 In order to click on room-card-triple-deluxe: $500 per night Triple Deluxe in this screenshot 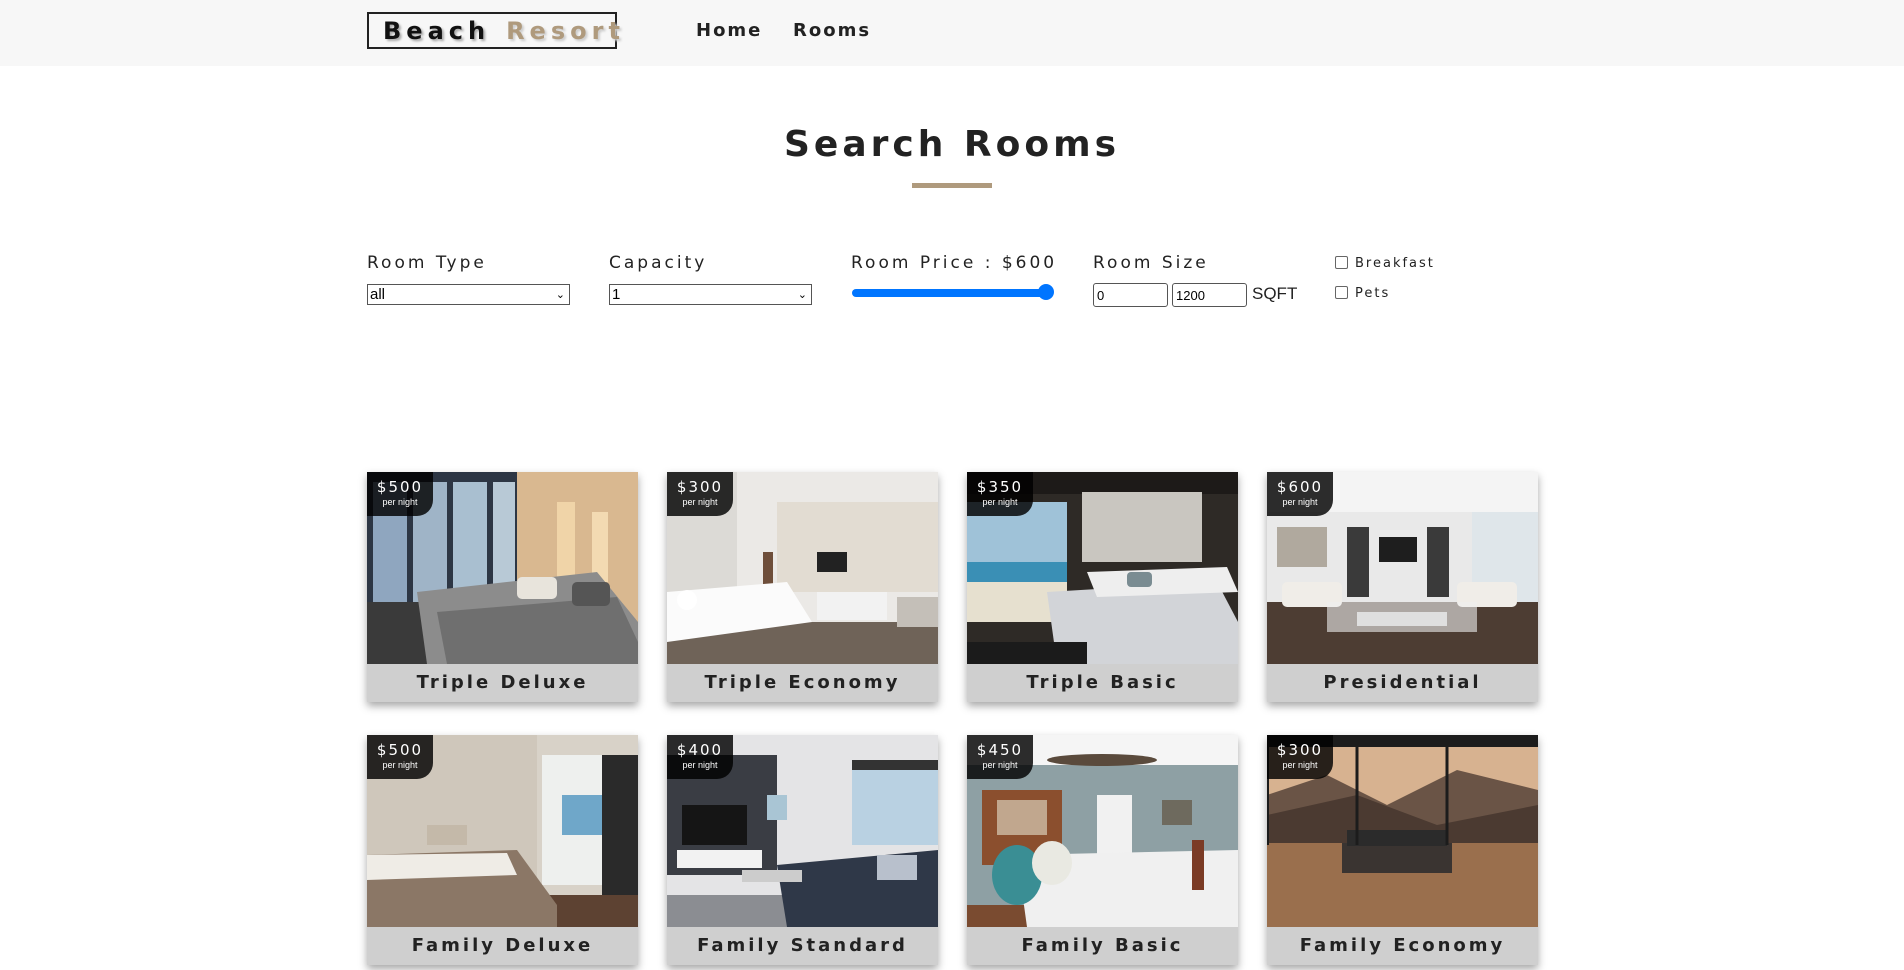, I will do `click(502, 587)`.